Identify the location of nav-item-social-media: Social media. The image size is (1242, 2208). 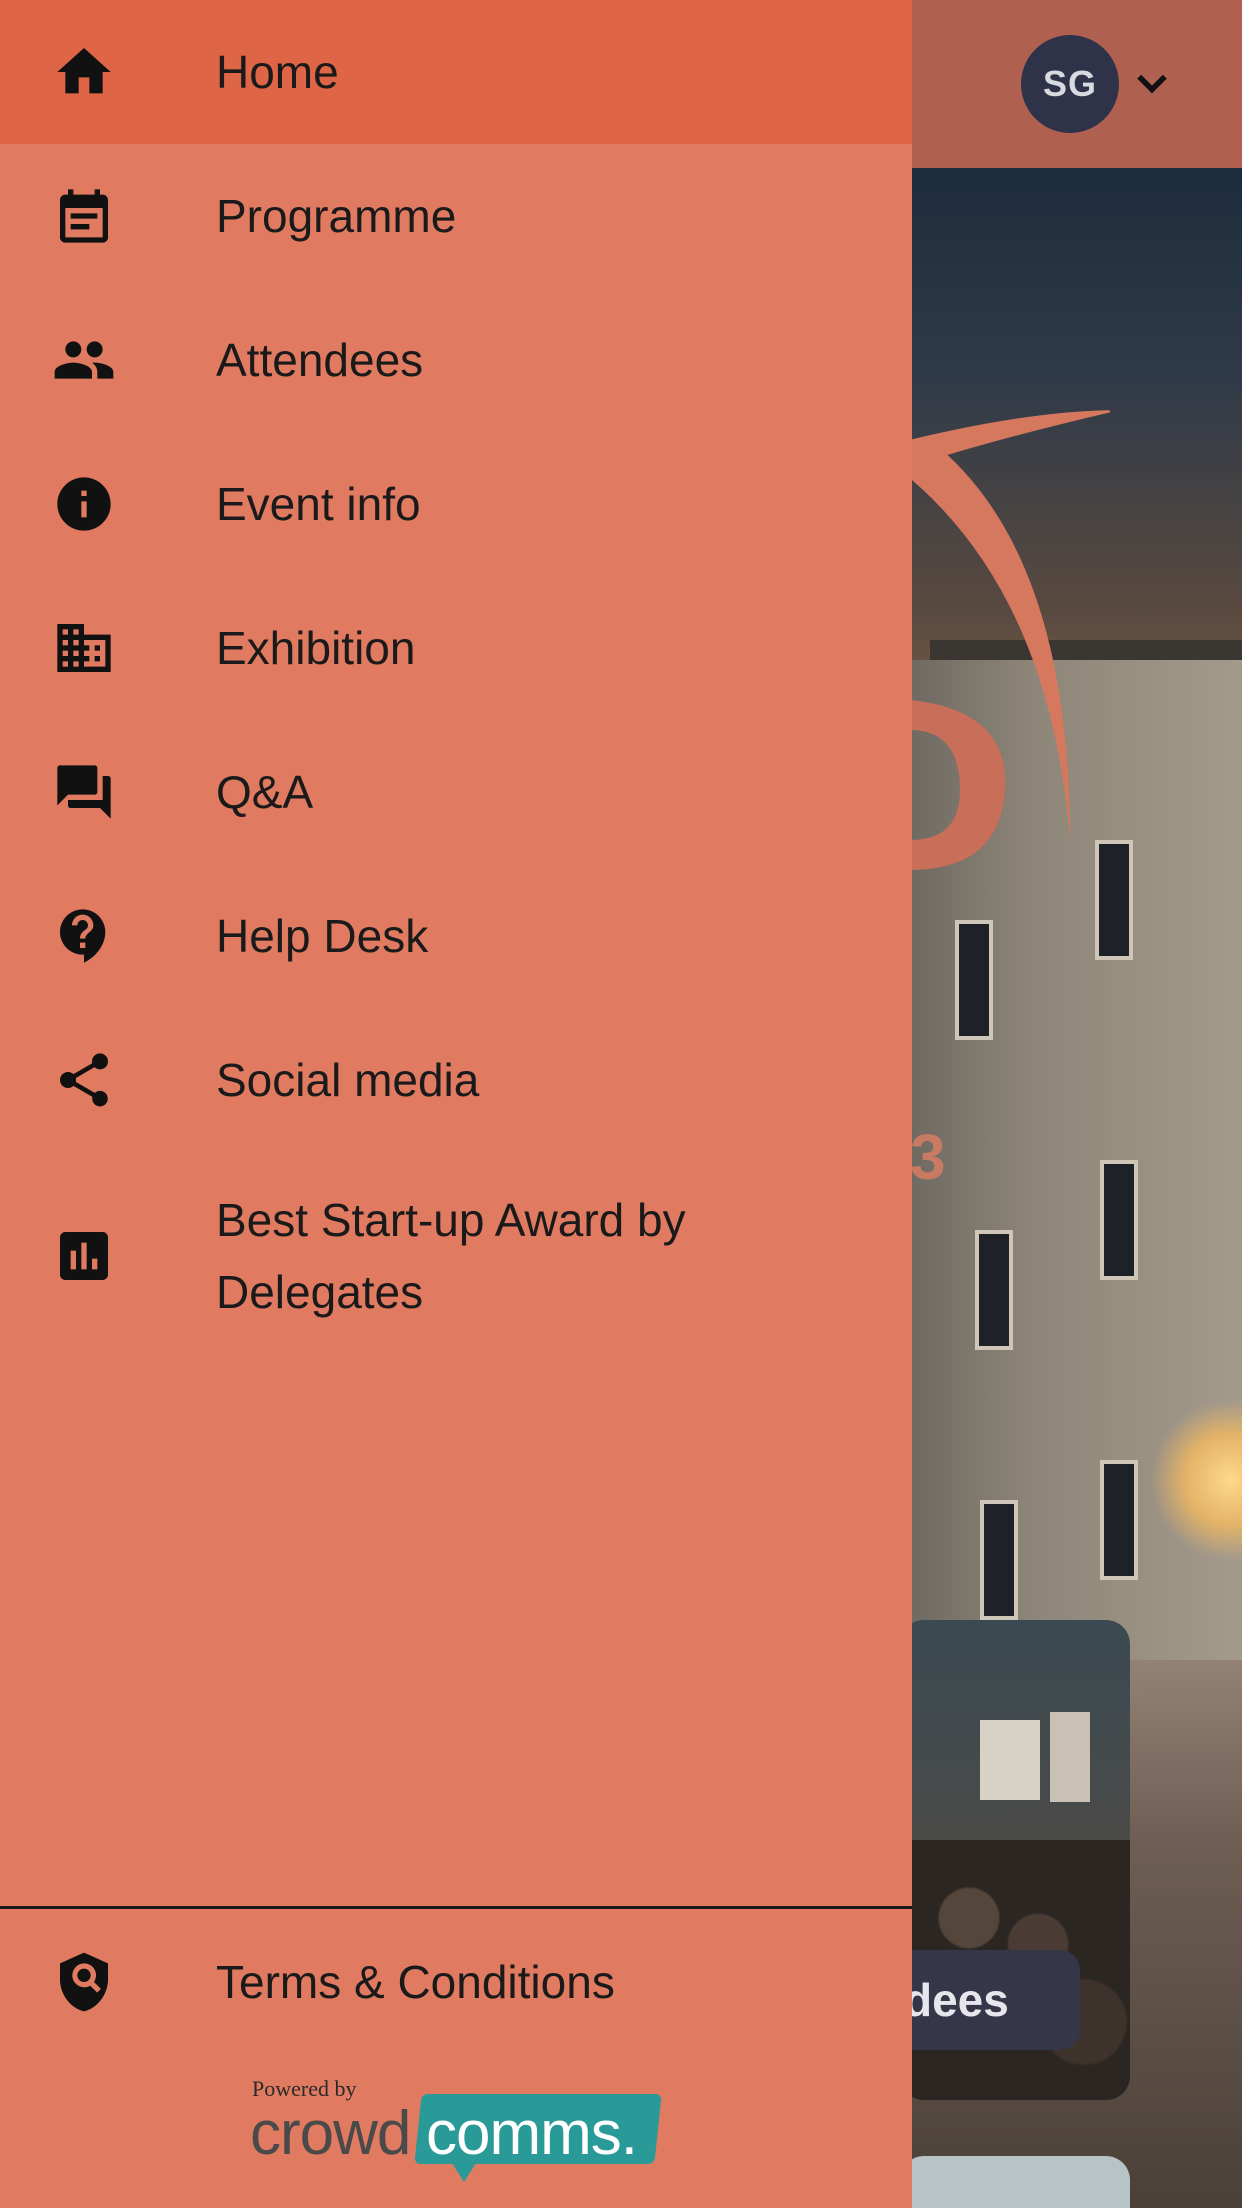
(456, 1080).